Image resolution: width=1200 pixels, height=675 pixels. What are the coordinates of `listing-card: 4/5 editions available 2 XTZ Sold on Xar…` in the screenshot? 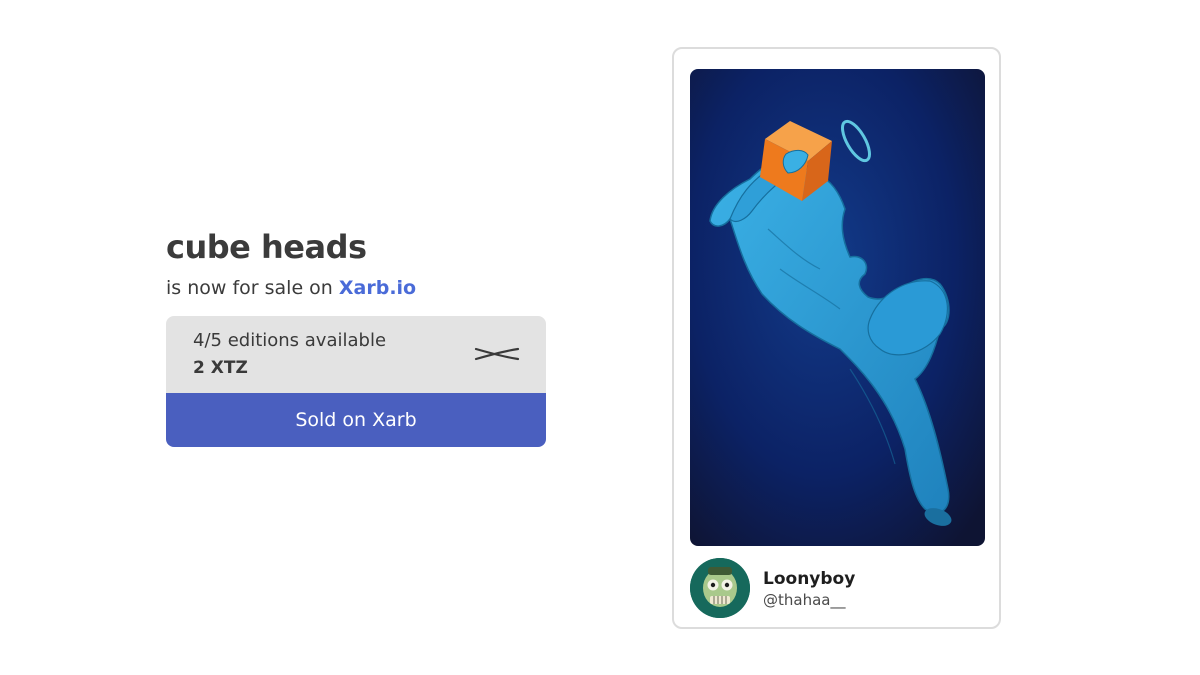 It's located at (356, 381).